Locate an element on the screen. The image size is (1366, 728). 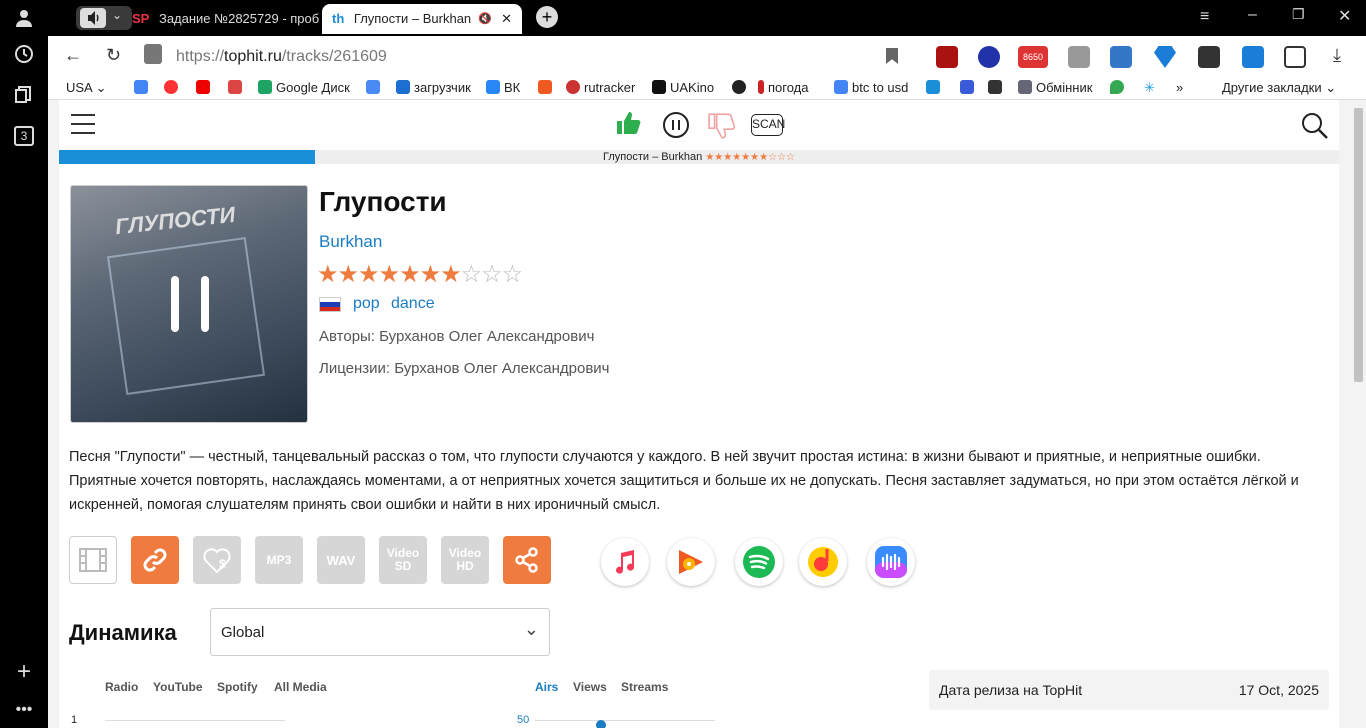
diamond-icon is located at coordinates (1165, 57).